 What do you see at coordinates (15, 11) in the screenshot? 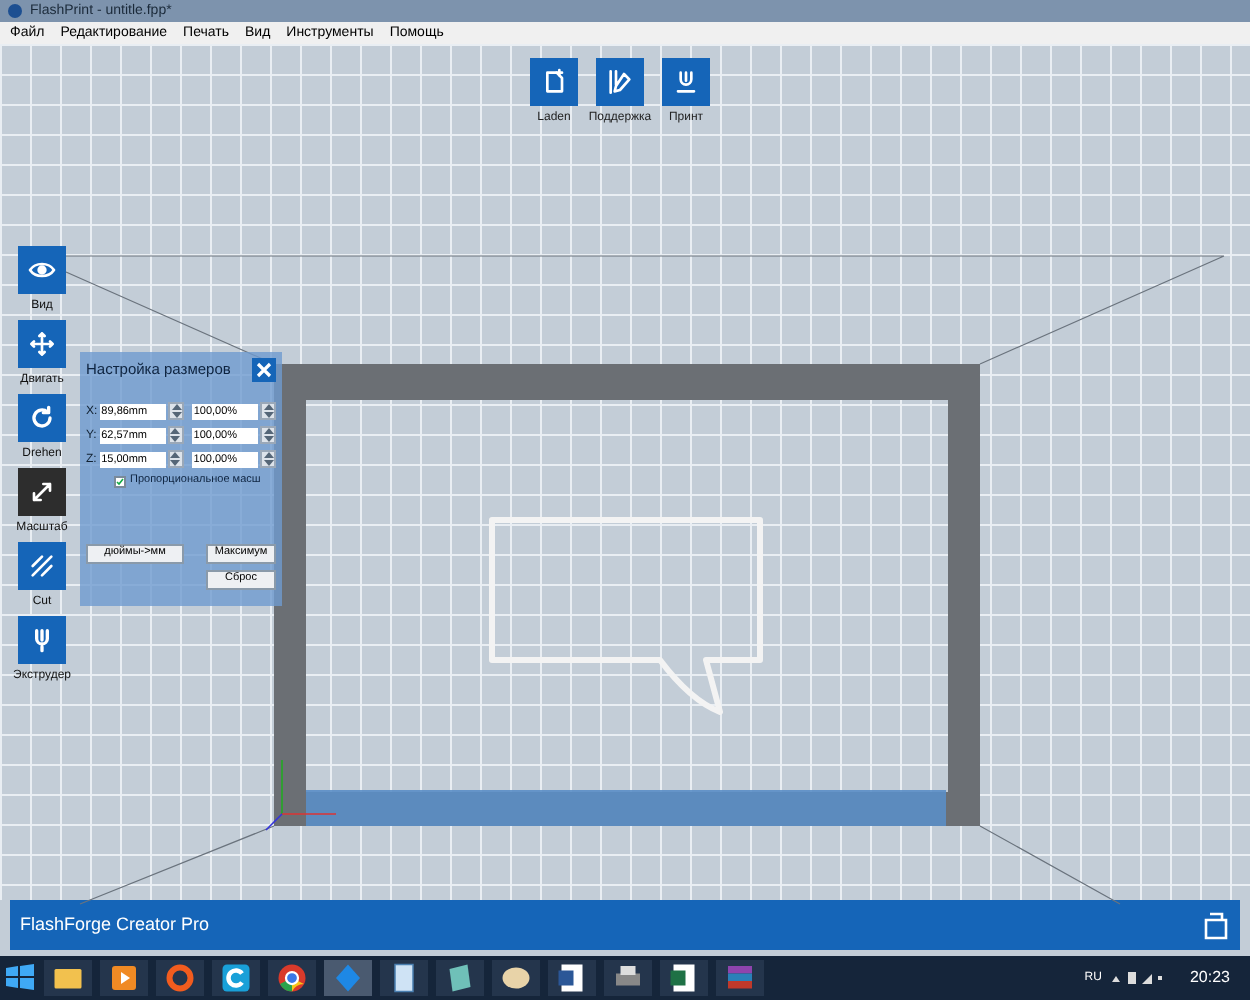
I see `app-logo-icon` at bounding box center [15, 11].